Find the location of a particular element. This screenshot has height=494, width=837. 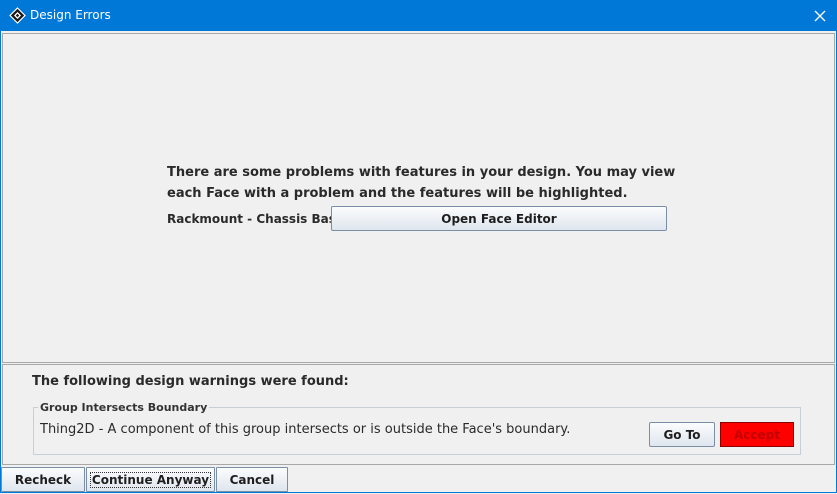

close-icon is located at coordinates (820, 15).